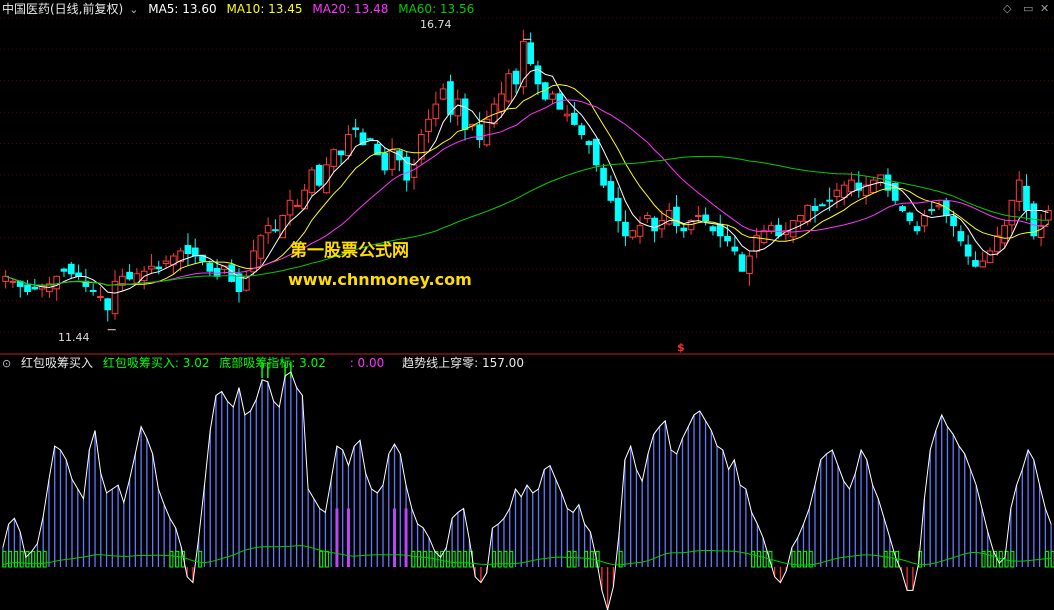 This screenshot has width=1054, height=610. Describe the element at coordinates (1007, 8) in the screenshot. I see `diamond-icon: ◇` at that location.